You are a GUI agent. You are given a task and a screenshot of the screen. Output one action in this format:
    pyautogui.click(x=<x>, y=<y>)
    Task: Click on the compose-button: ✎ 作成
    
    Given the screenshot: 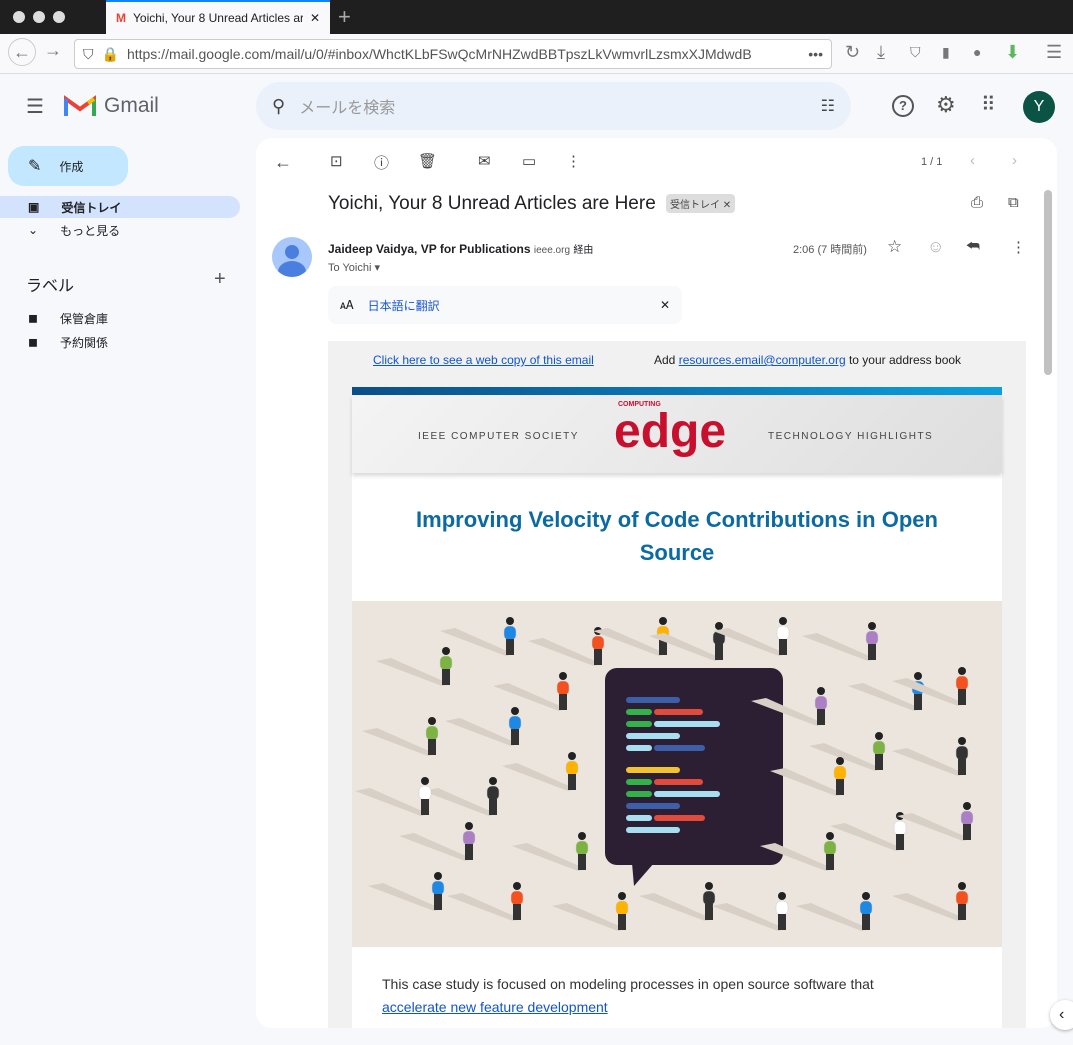 What is the action you would take?
    pyautogui.click(x=68, y=166)
    